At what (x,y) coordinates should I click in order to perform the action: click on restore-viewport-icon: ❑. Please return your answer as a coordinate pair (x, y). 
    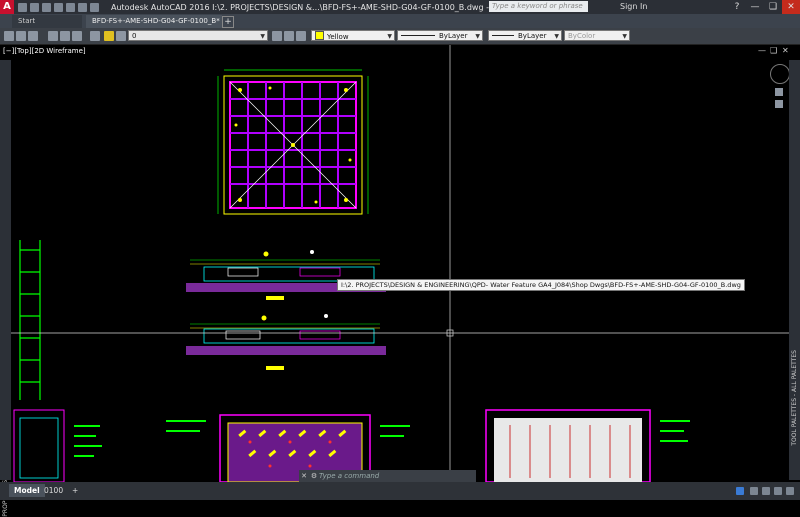
    Looking at the image, I should click on (774, 51).